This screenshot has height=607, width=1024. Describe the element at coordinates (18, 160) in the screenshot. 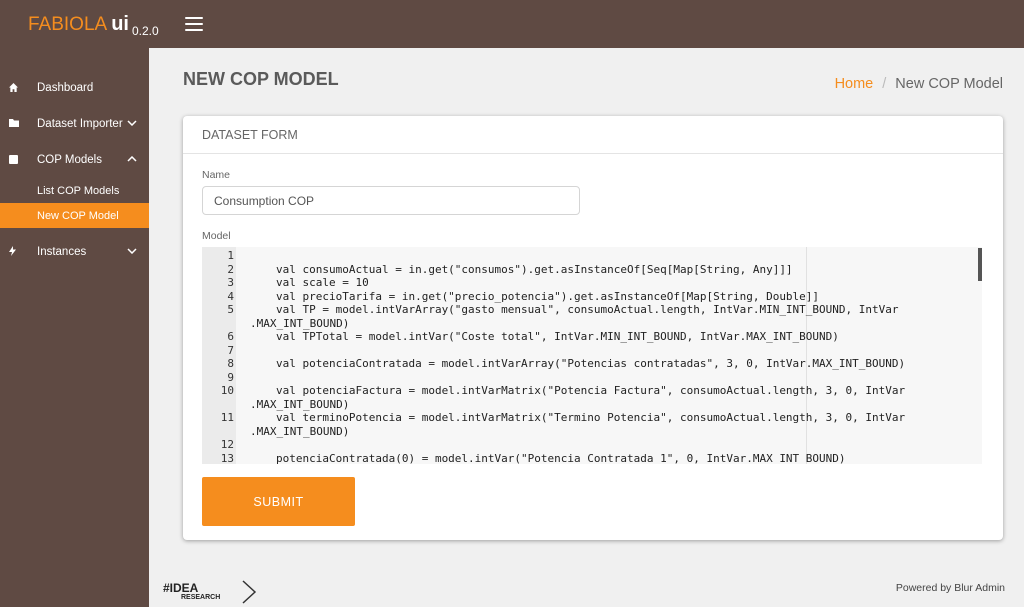

I see `square-icon` at that location.